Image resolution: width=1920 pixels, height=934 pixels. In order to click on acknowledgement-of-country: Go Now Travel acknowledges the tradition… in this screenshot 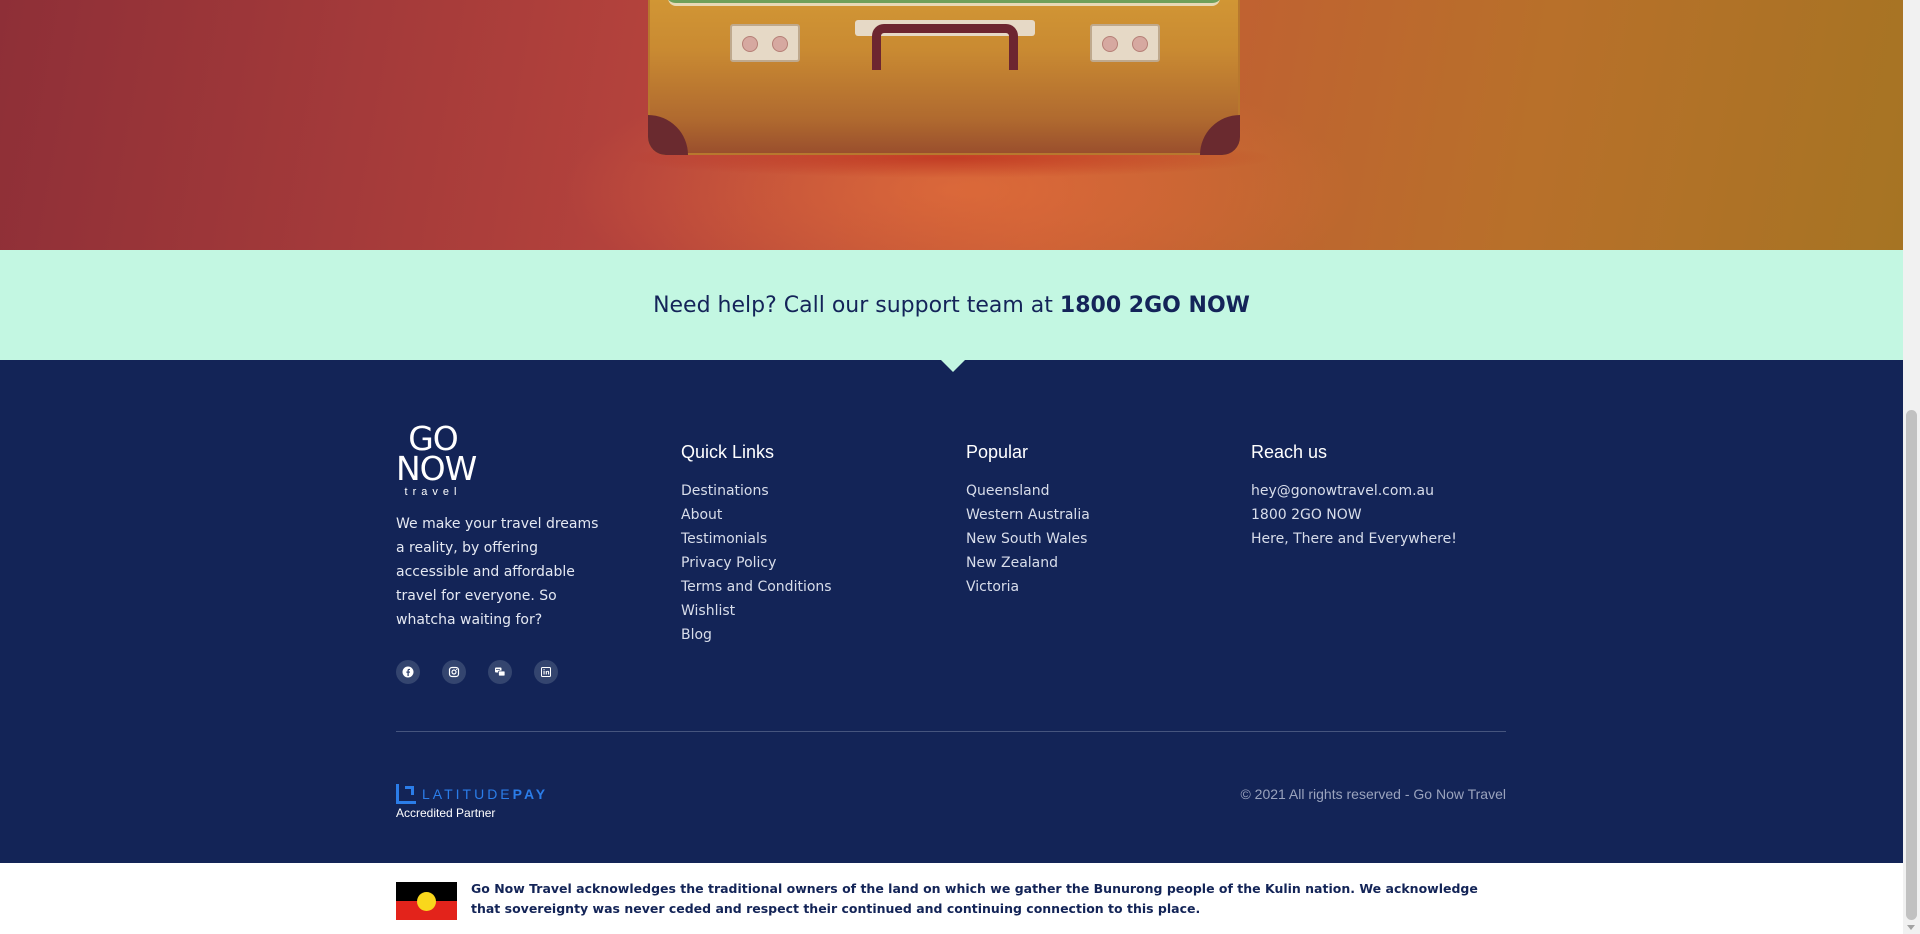, I will do `click(951, 898)`.